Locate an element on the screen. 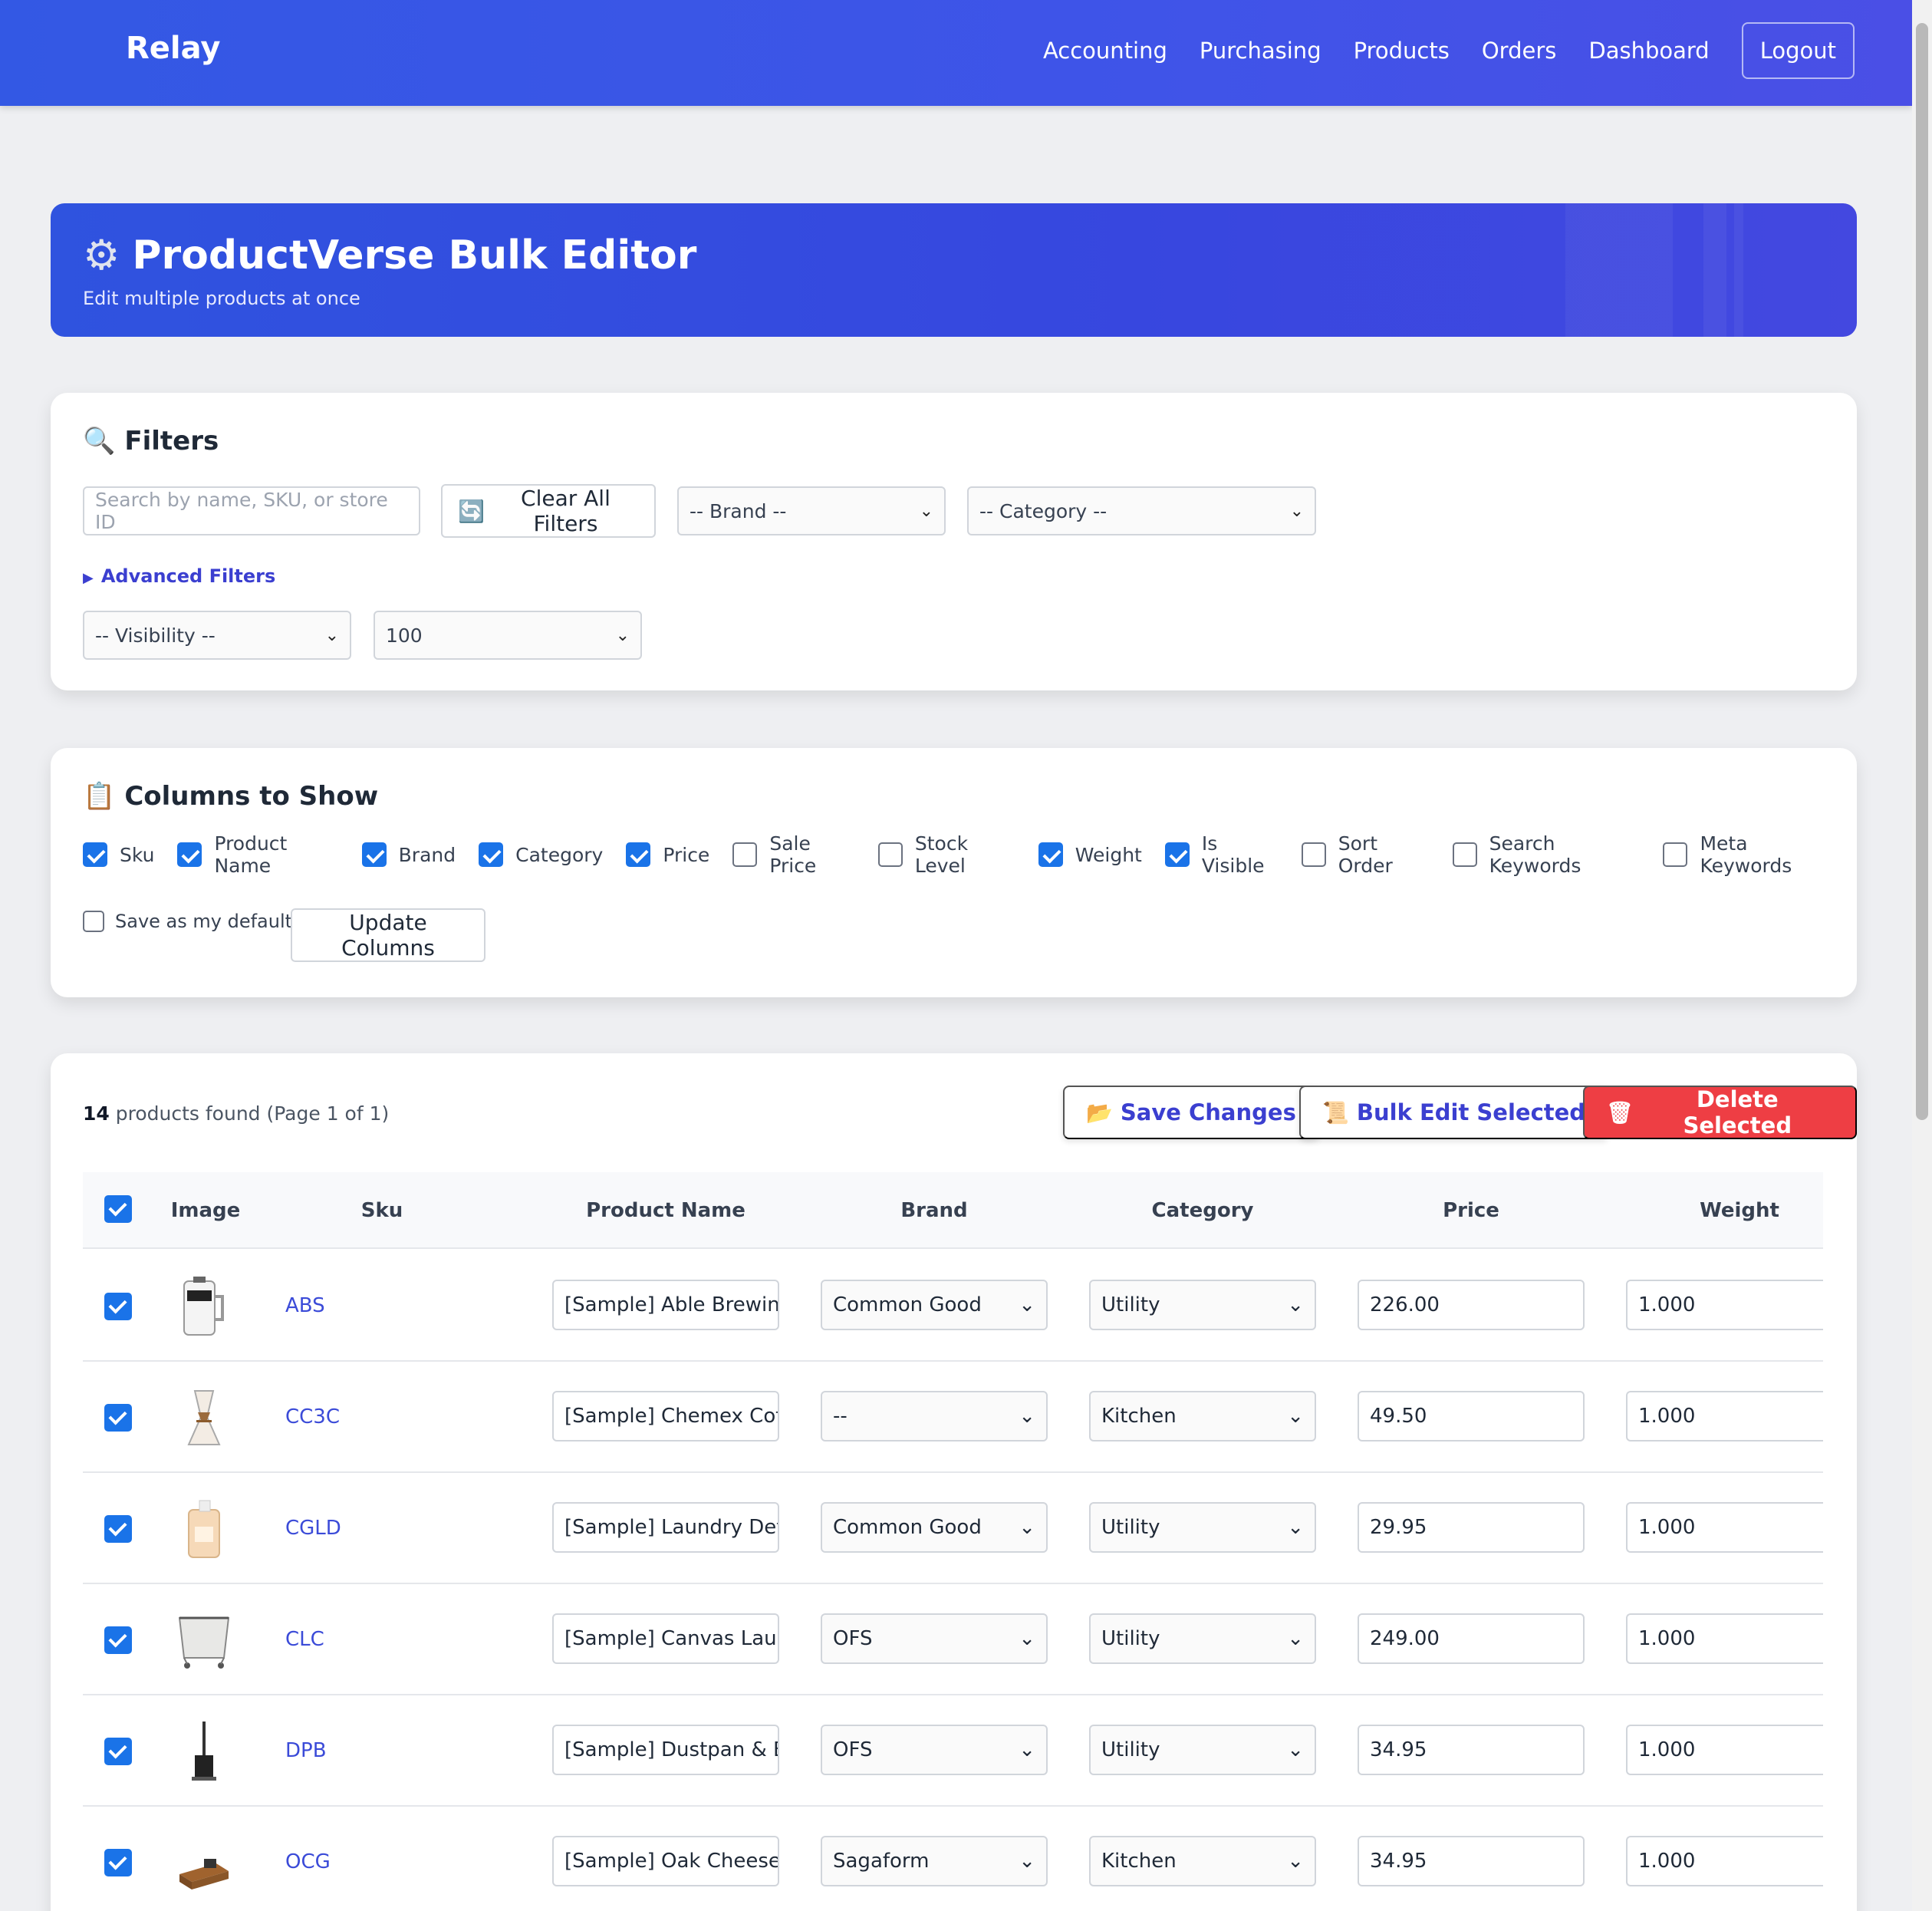 The image size is (1932, 1911). scrollbar-thumb is located at coordinates (1922, 571).